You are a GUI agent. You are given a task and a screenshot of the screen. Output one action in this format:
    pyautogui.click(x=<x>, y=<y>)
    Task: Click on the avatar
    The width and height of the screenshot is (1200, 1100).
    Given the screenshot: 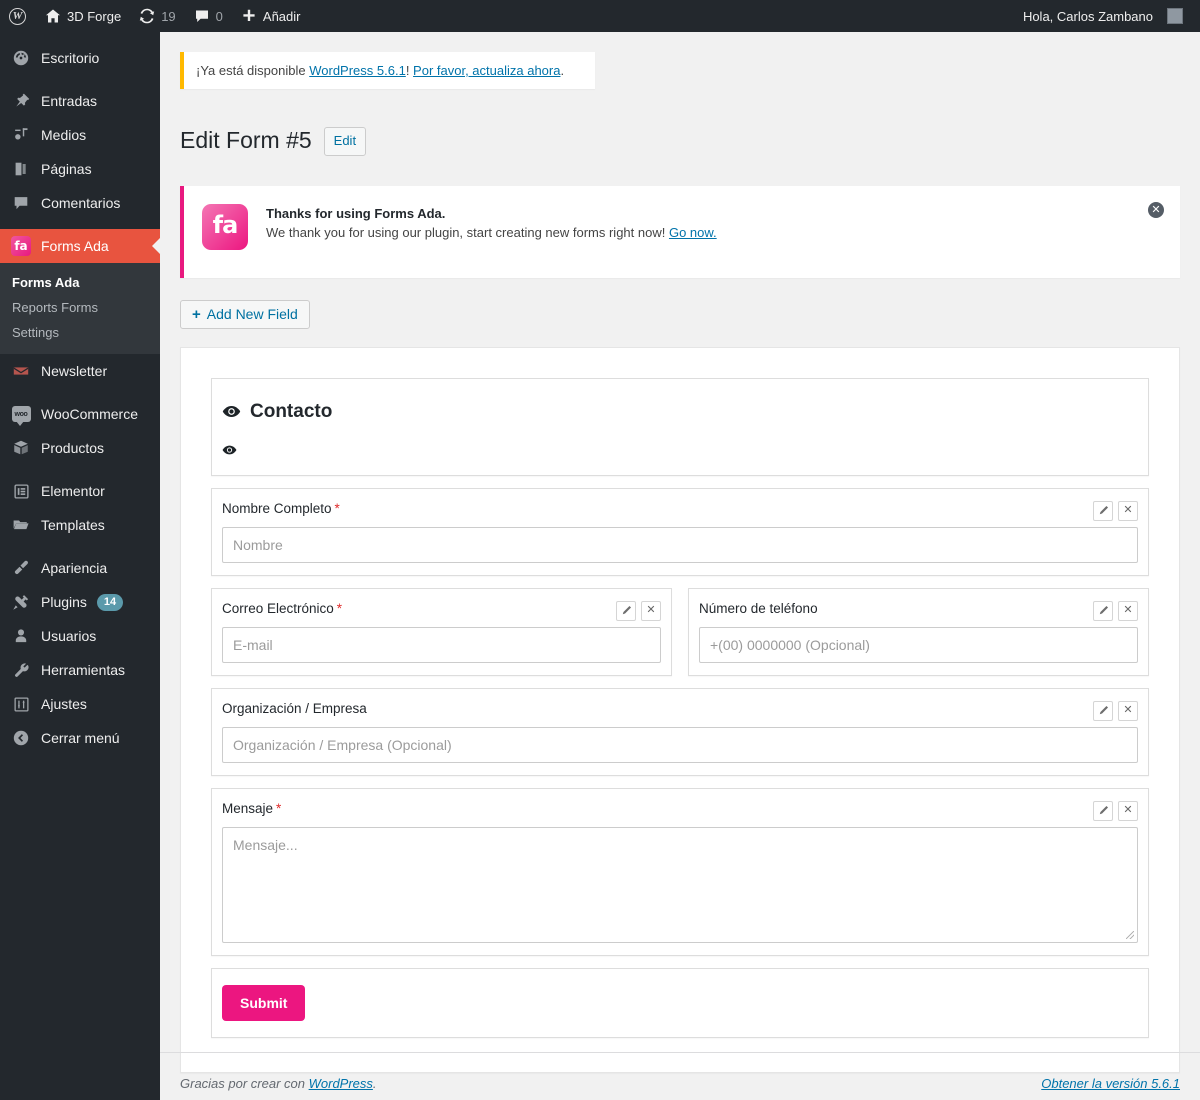 What is the action you would take?
    pyautogui.click(x=1175, y=16)
    